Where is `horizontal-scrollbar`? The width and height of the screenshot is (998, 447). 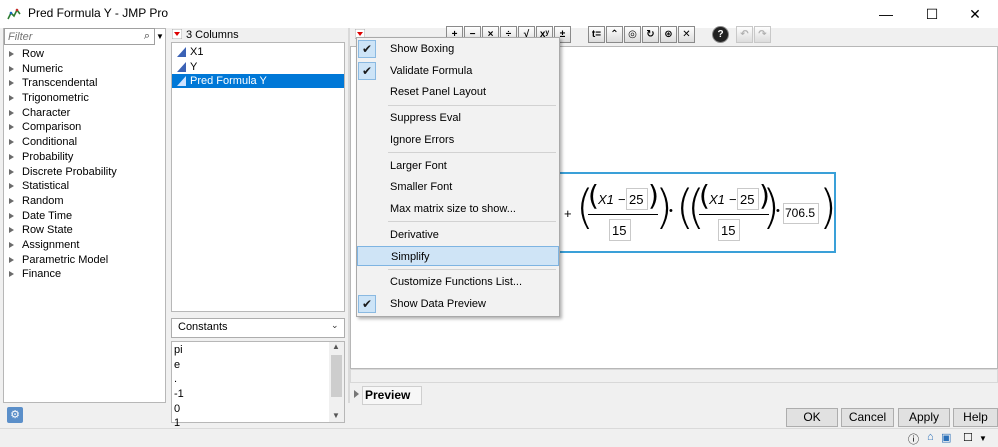
horizontal-scrollbar is located at coordinates (674, 376).